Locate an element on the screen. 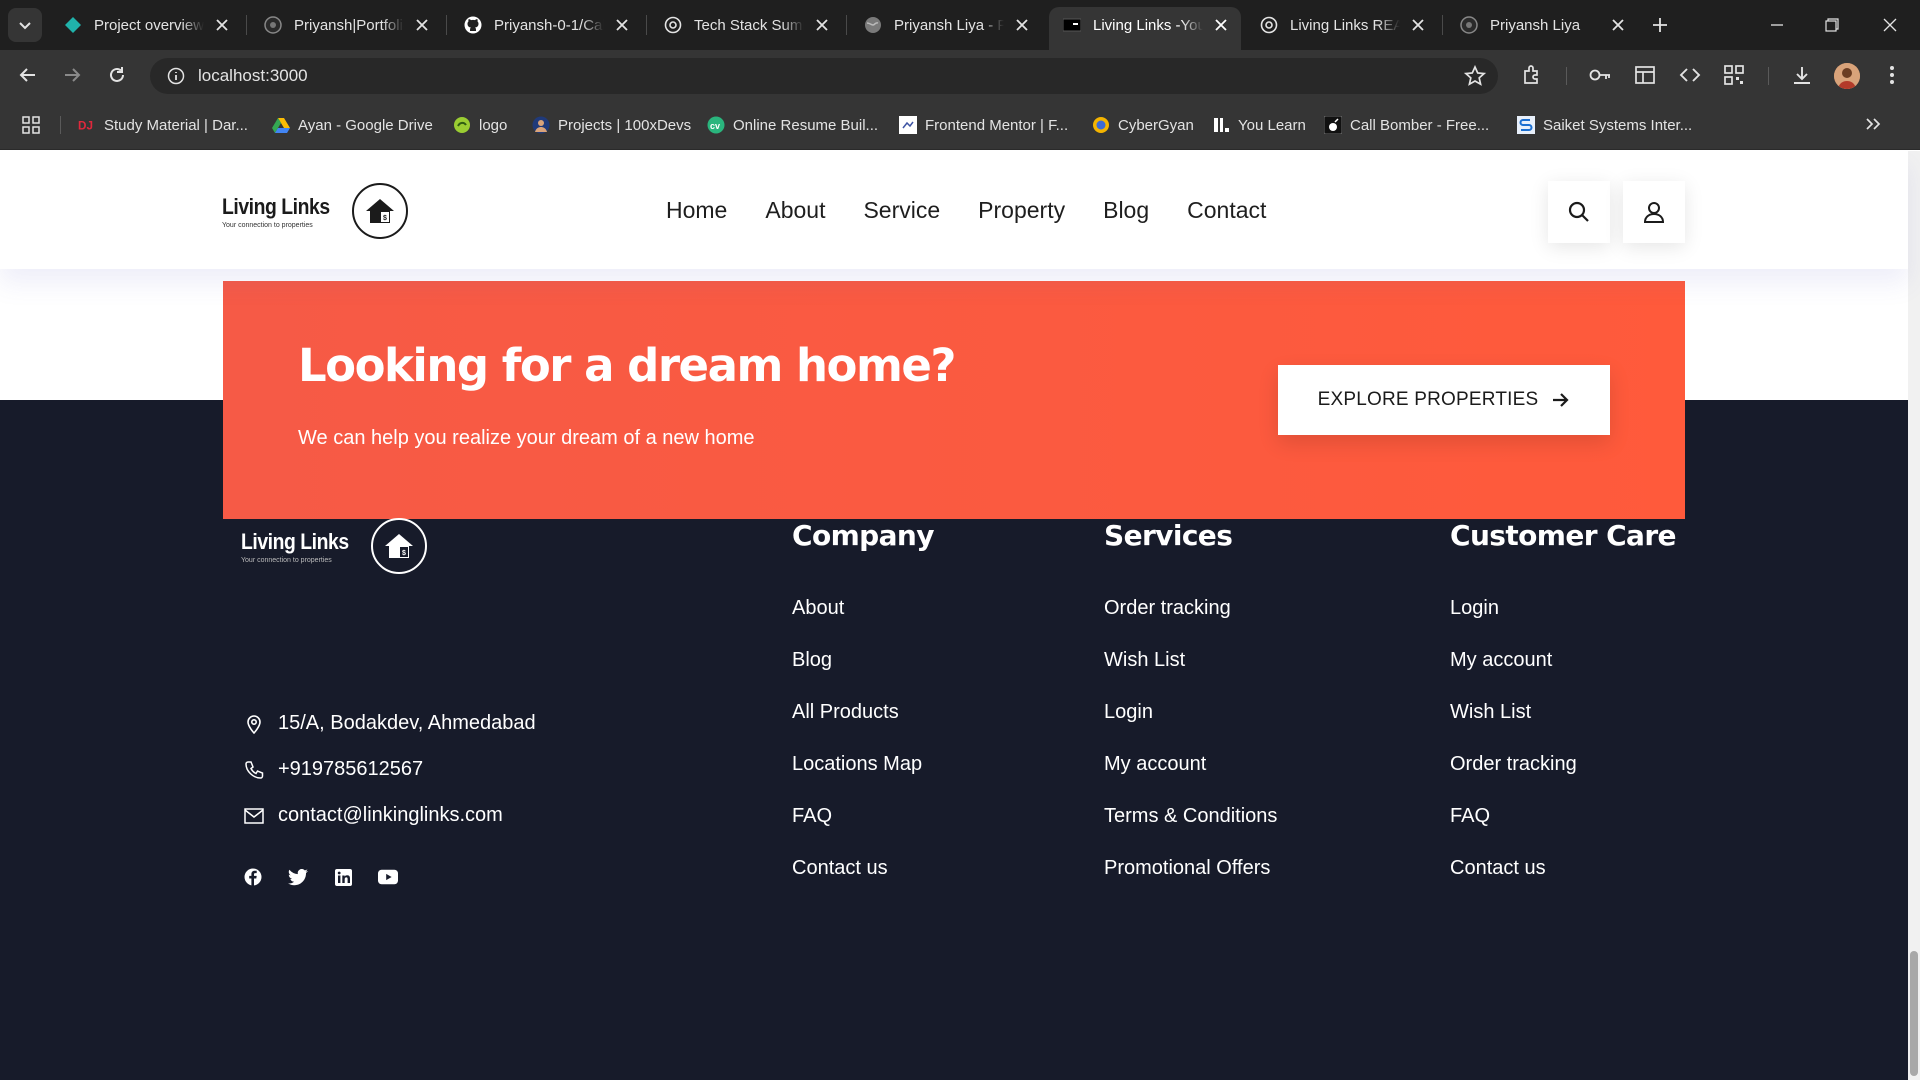 This screenshot has height=1080, width=1920. toolbar-divider is located at coordinates (1768, 76).